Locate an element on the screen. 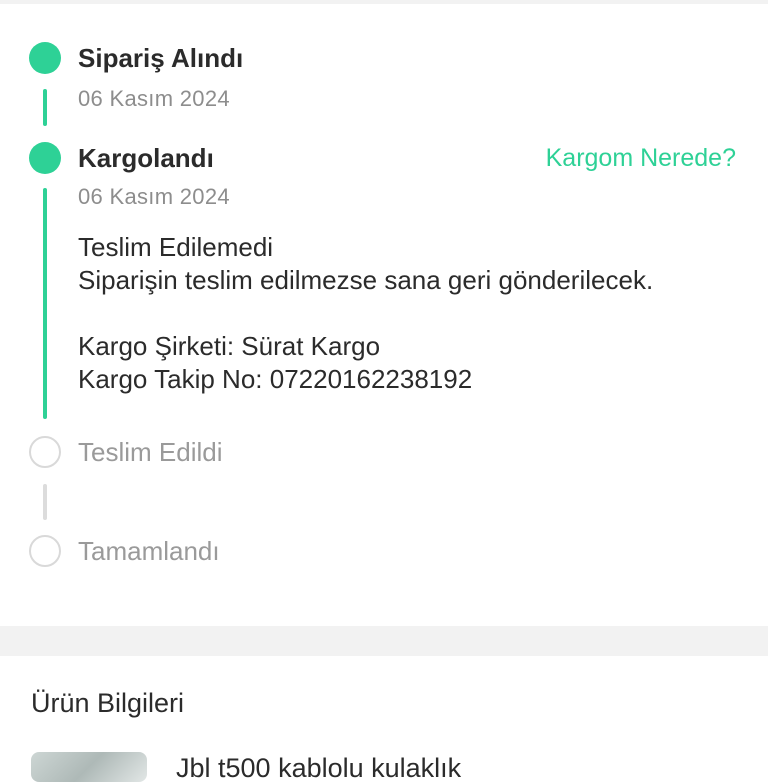  step-completed-empty-circle-icon is located at coordinates (45, 551).